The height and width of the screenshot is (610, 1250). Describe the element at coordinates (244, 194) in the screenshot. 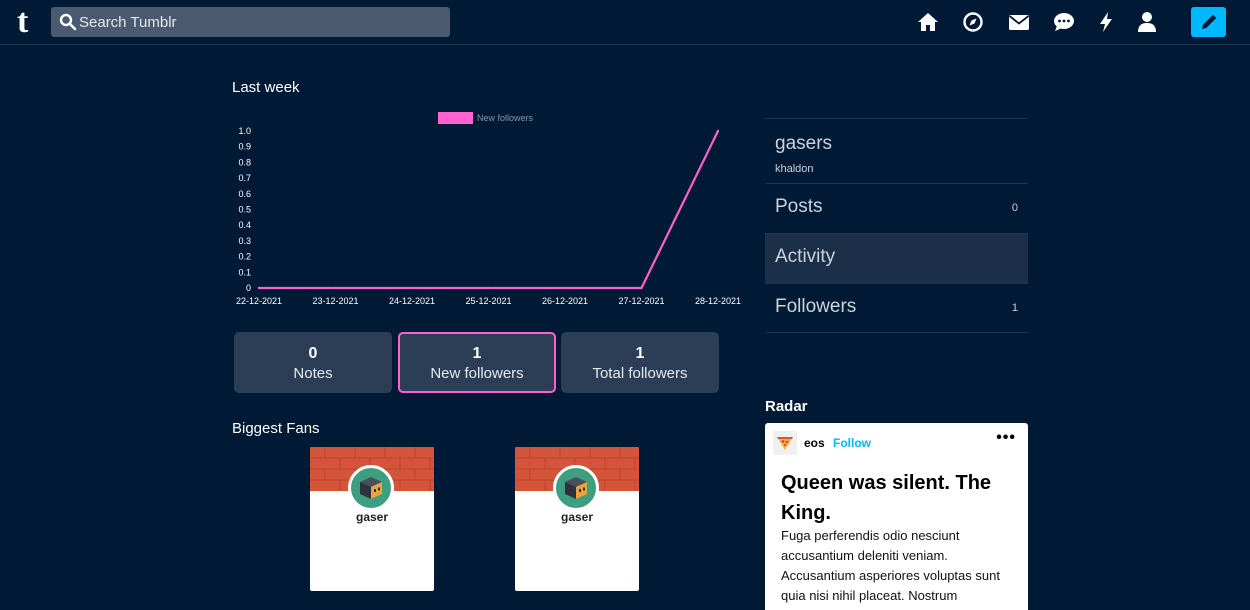

I see `y-tick-label: 0.6` at that location.